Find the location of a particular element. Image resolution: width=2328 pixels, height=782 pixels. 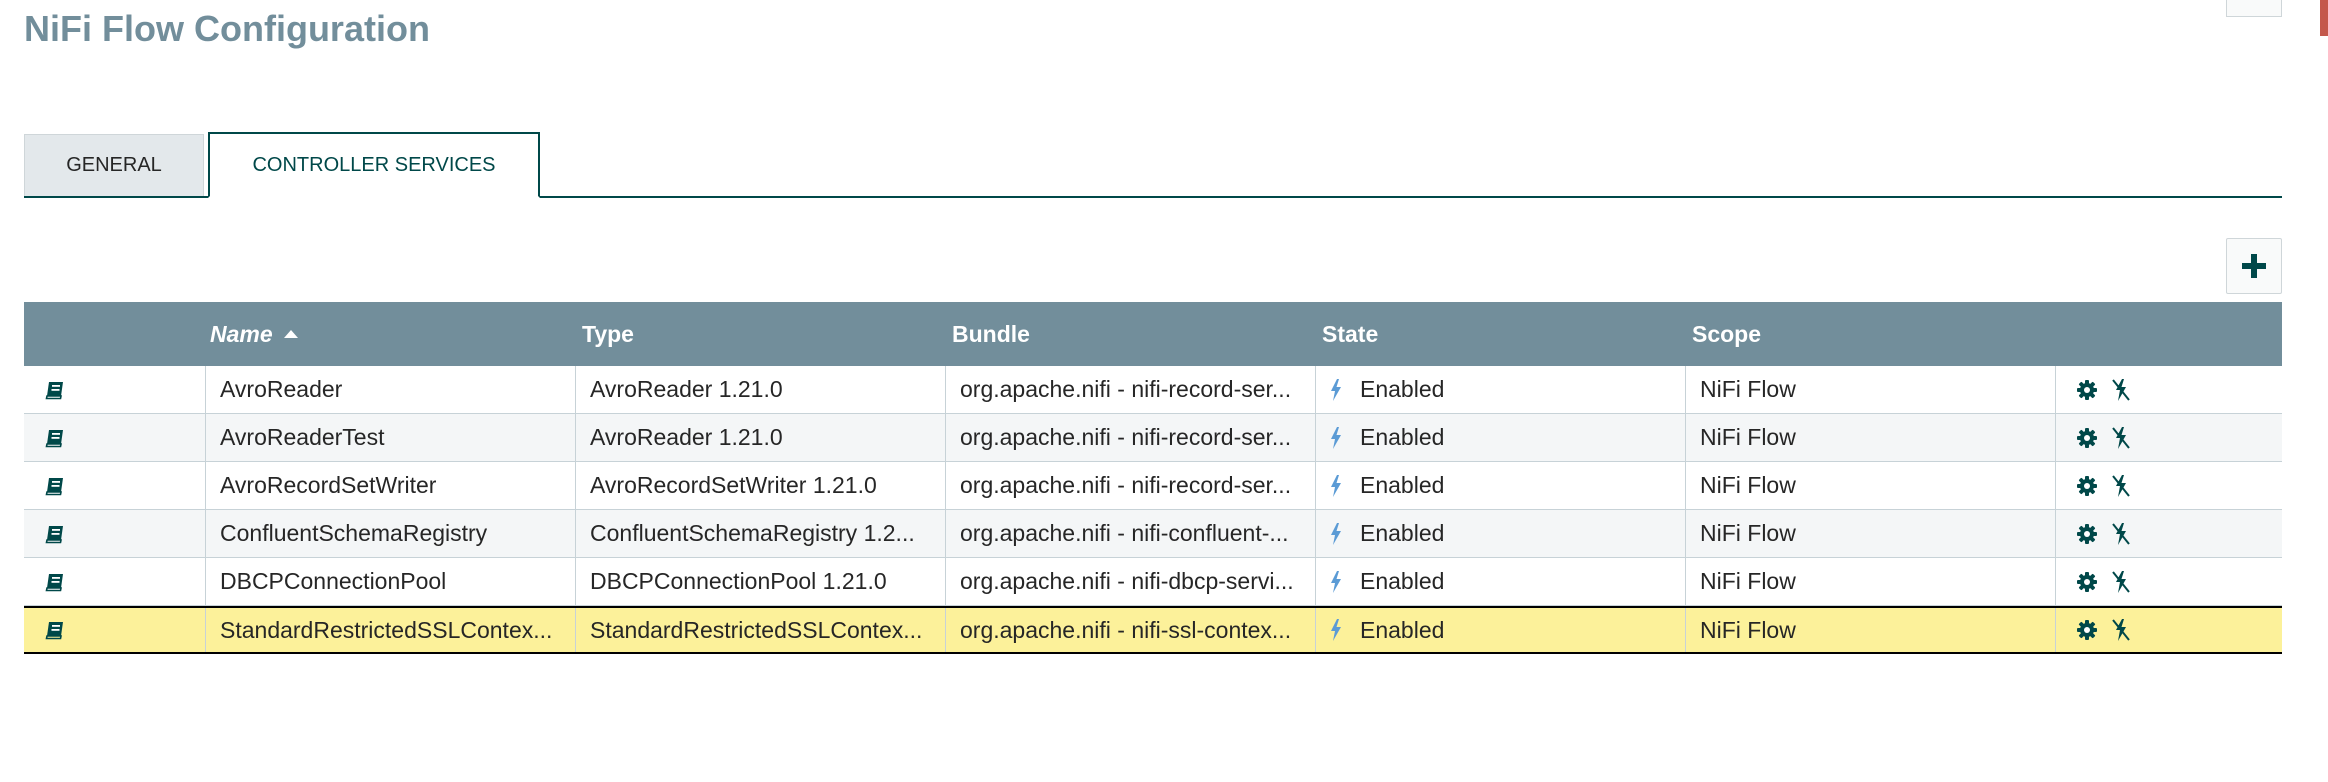

tab-bar: GENERAL CONTROLLER SERVICES is located at coordinates (1153, 165).